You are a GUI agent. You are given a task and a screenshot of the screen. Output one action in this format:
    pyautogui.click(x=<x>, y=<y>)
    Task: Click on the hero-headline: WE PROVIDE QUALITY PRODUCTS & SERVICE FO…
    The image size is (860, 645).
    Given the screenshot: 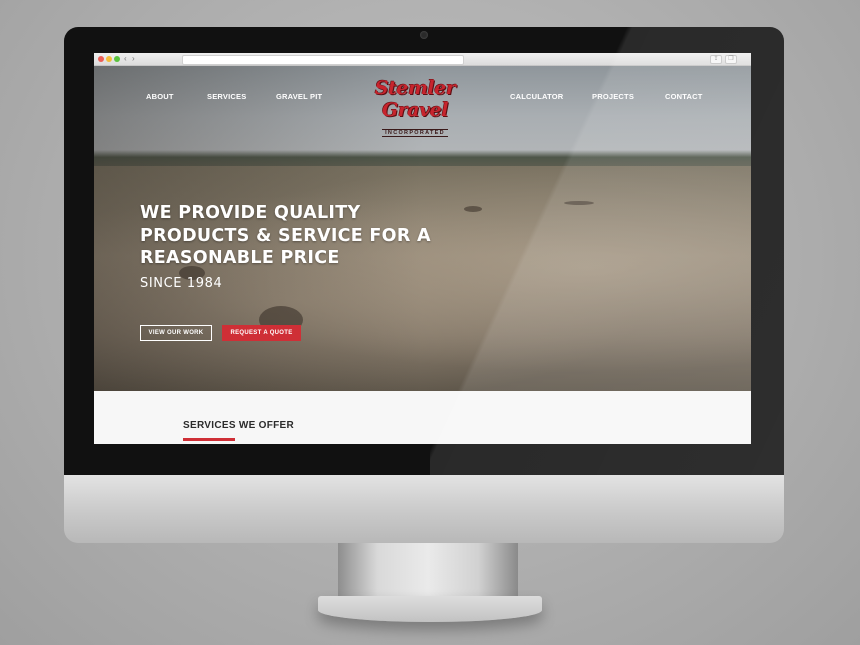 What is the action you would take?
    pyautogui.click(x=285, y=235)
    